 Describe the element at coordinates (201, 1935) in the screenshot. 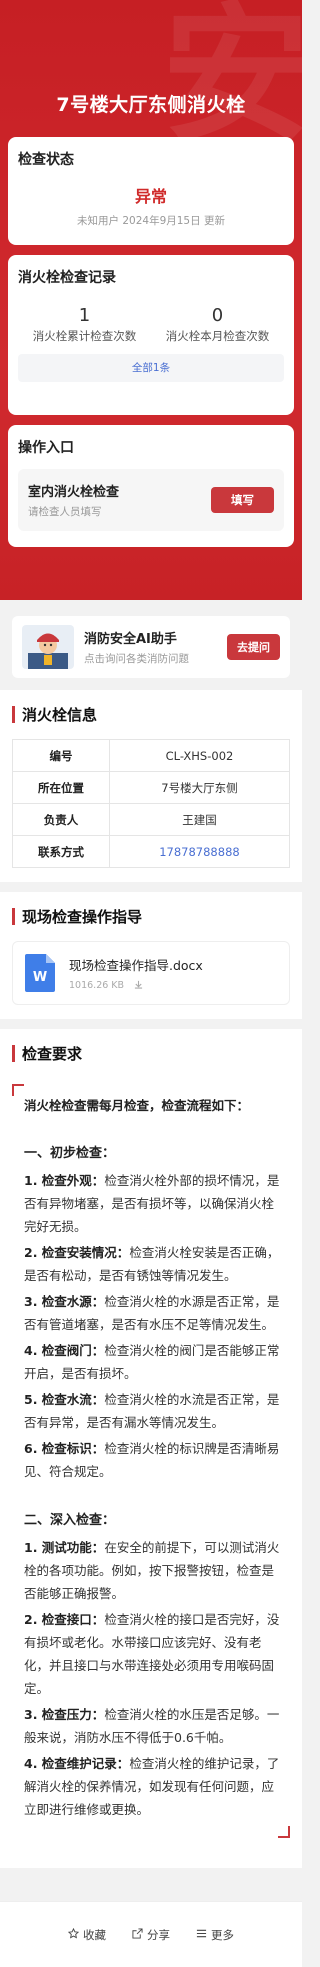

I see `menu-icon` at that location.